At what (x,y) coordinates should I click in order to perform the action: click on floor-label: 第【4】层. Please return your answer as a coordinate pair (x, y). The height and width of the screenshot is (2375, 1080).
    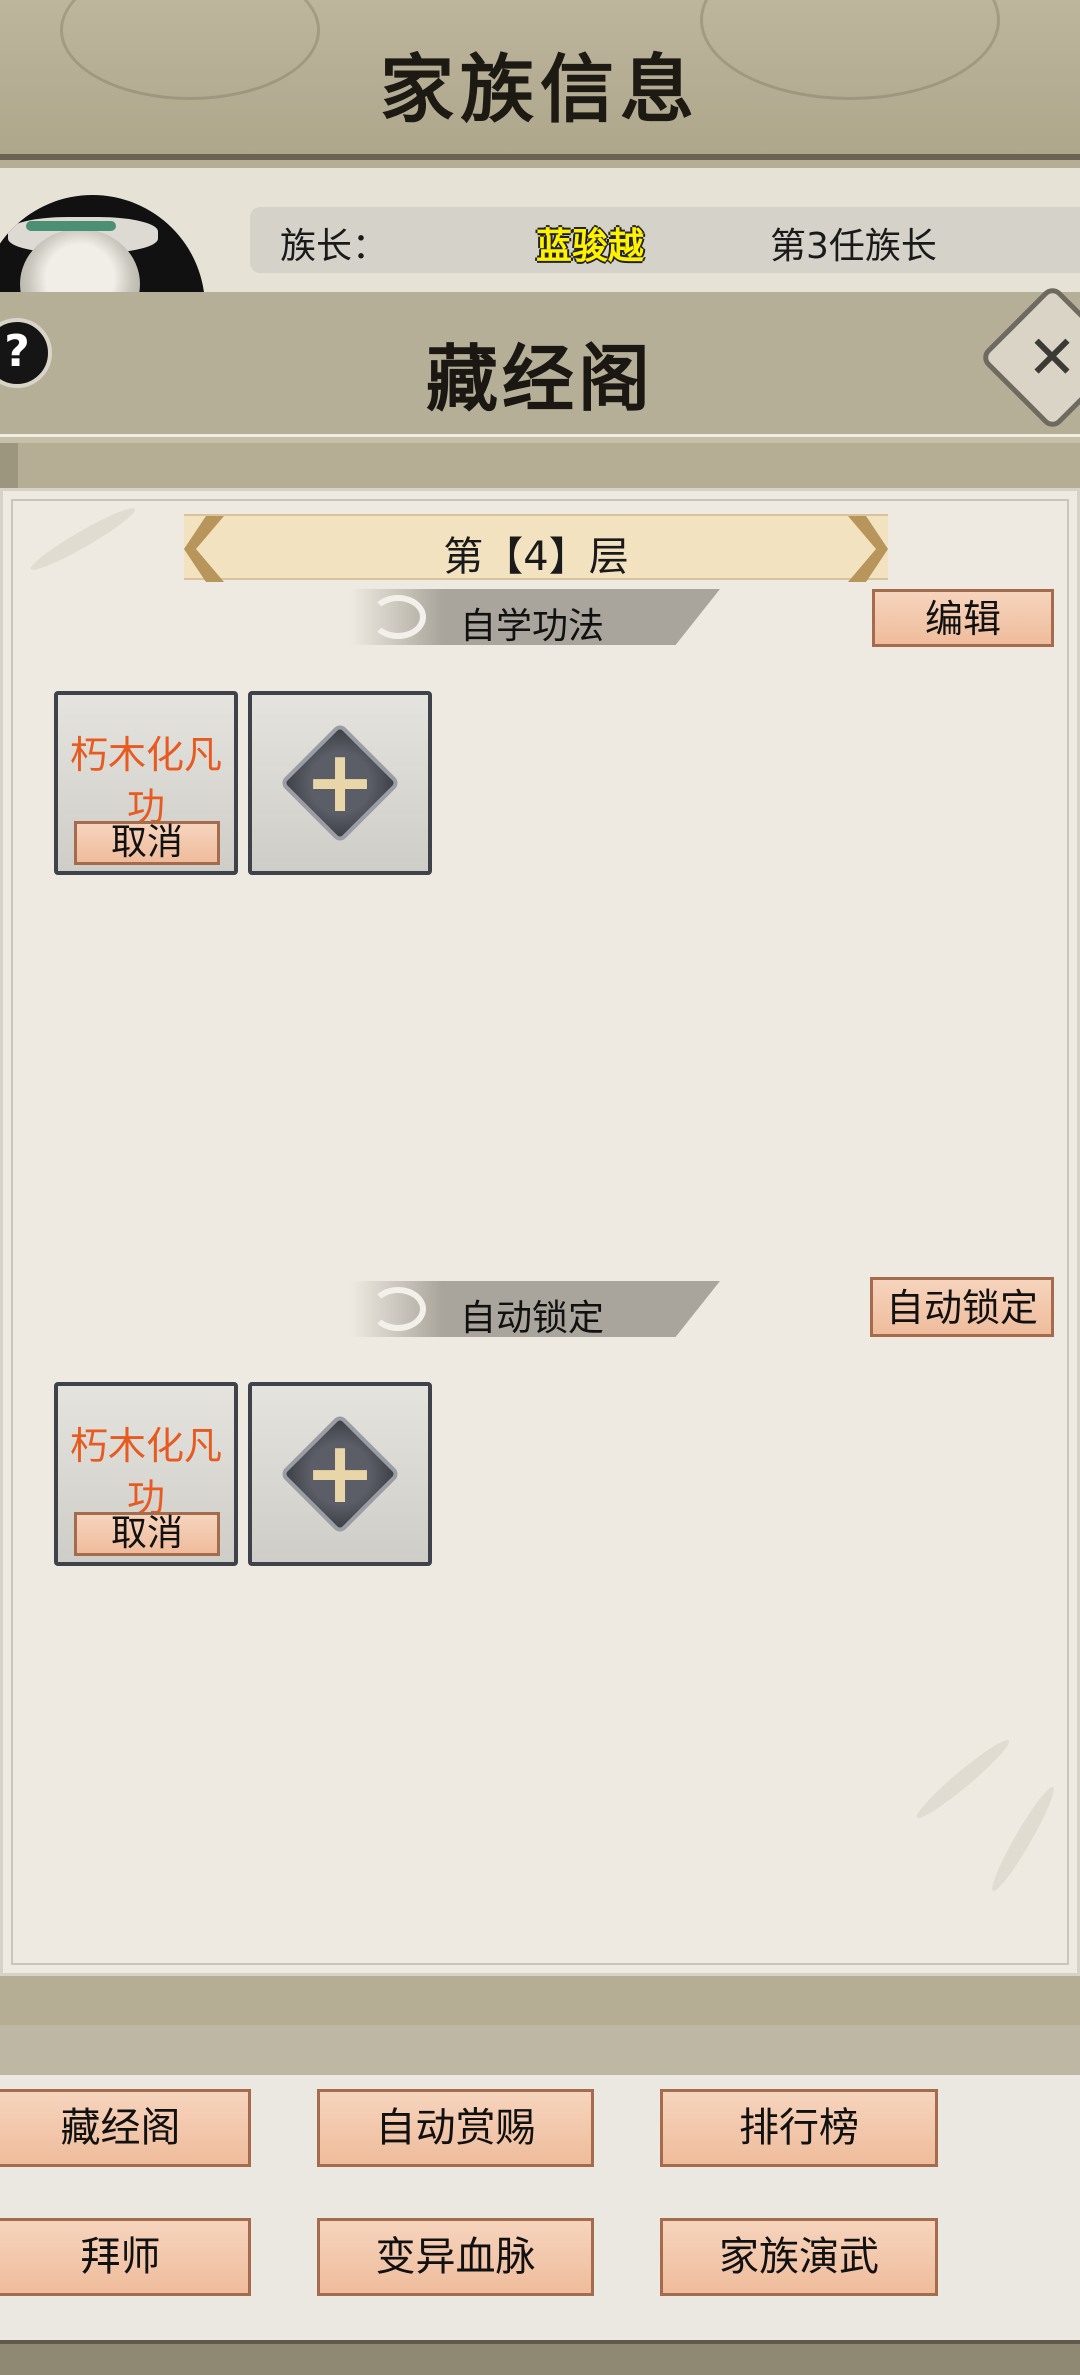
    Looking at the image, I should click on (536, 557).